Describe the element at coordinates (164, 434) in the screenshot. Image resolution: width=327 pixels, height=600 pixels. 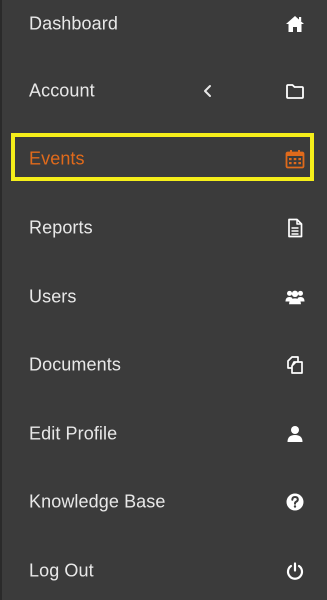
I see `menu-item-edit-profile: Edit Profile` at that location.